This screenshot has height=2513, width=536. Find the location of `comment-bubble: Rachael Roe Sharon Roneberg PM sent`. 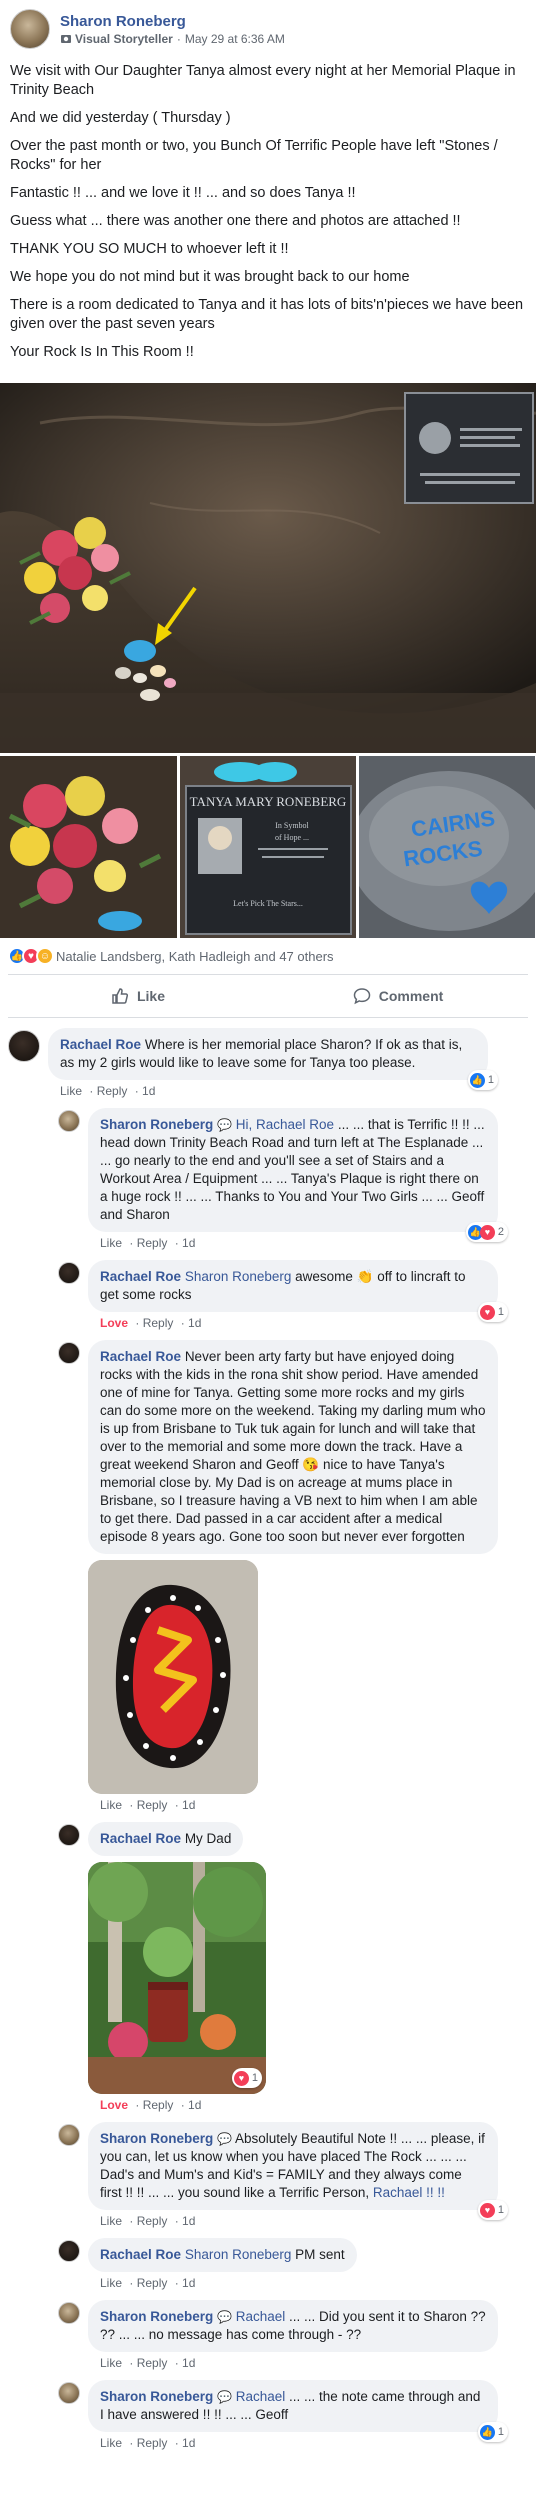

comment-bubble: Rachael Roe Sharon Roneberg PM sent is located at coordinates (222, 2255).